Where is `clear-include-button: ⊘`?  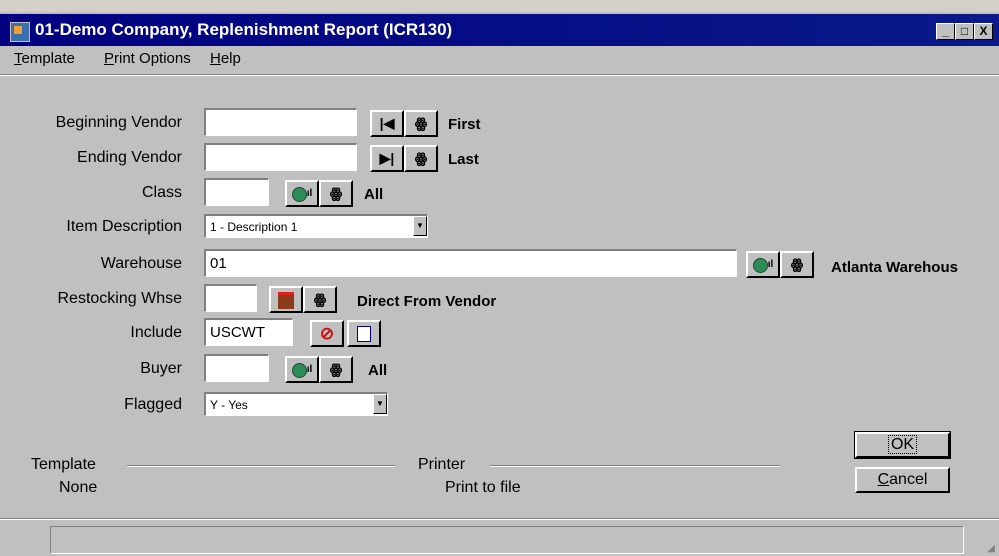 clear-include-button: ⊘ is located at coordinates (327, 333).